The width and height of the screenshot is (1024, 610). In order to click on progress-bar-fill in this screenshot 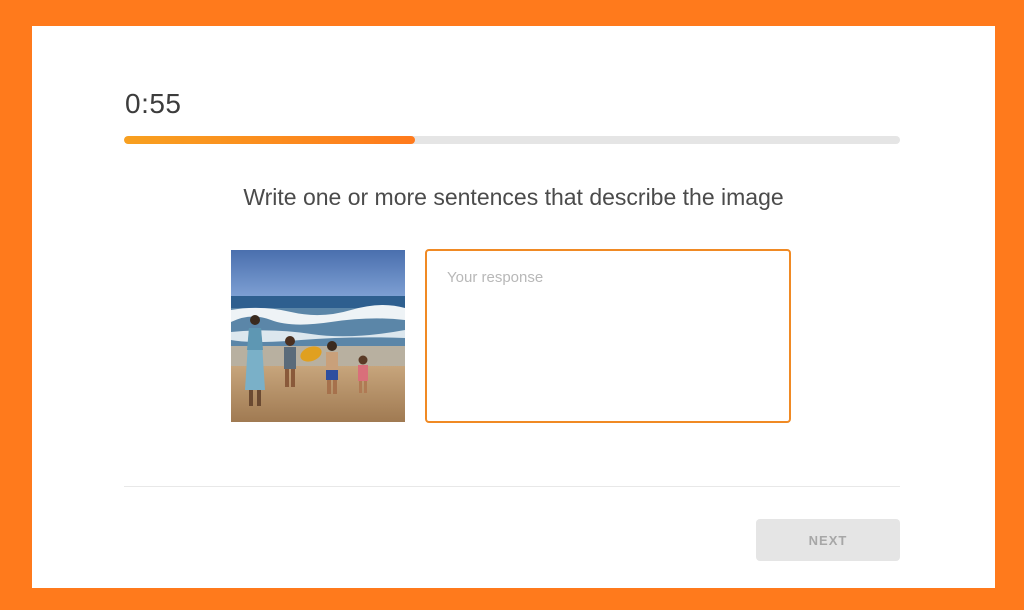, I will do `click(269, 140)`.